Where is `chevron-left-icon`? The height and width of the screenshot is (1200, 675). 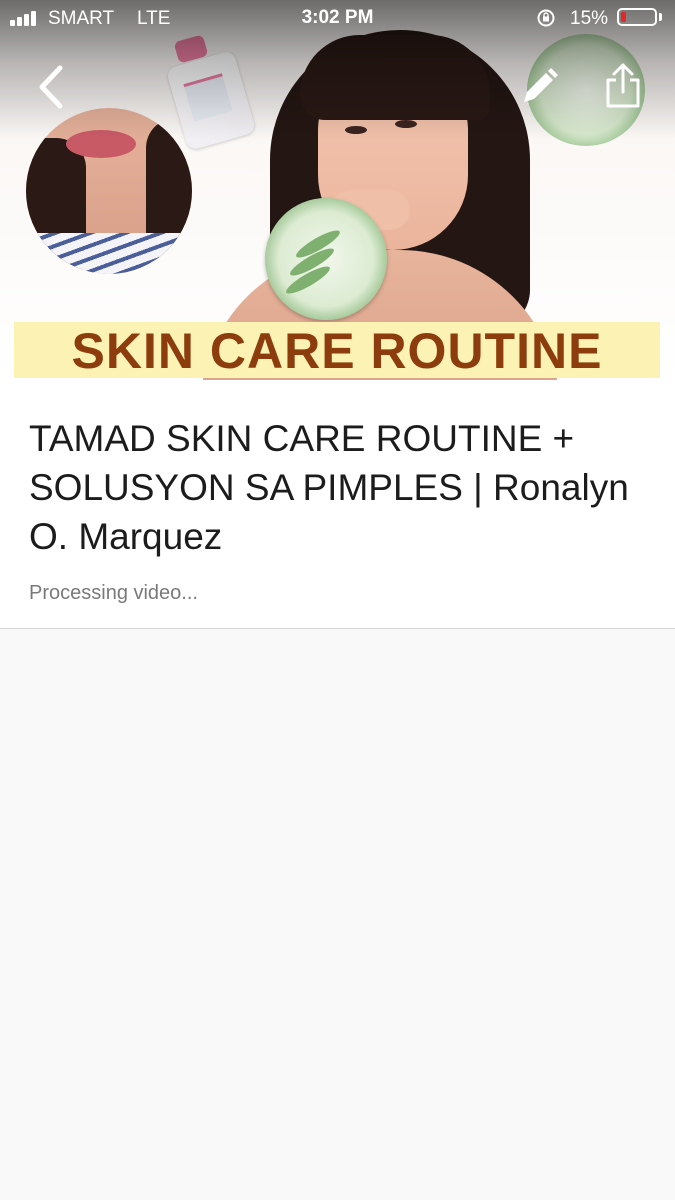 chevron-left-icon is located at coordinates (51, 87).